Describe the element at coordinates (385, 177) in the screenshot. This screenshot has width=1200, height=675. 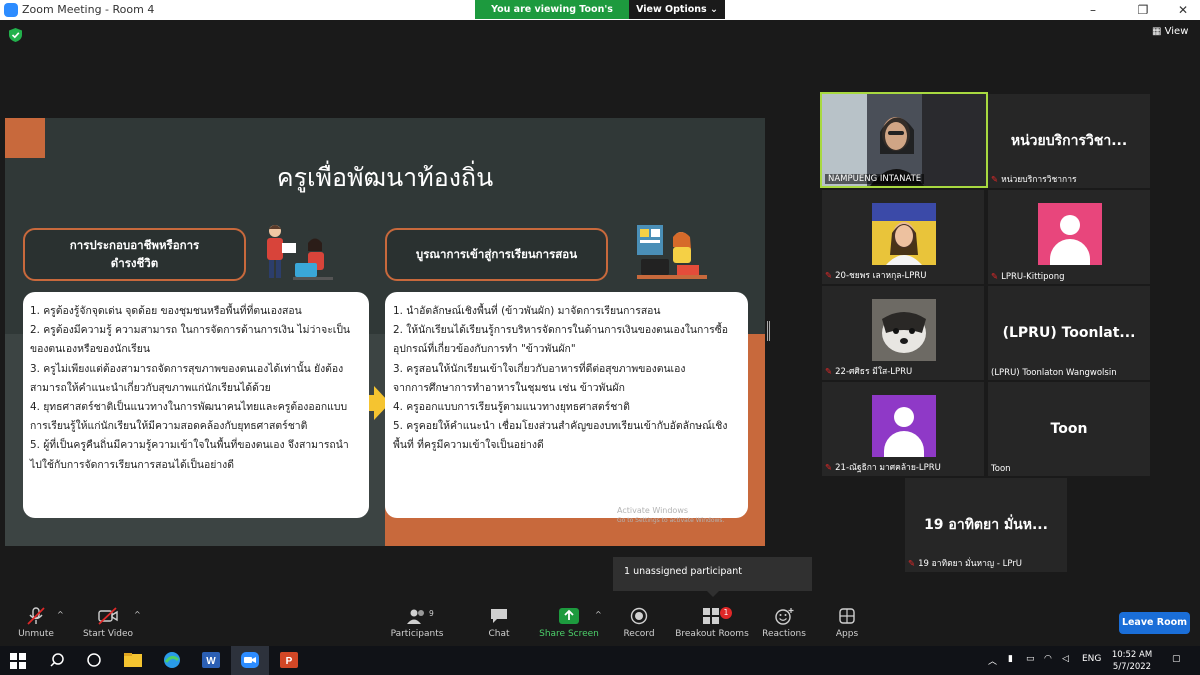
I see `slide-heading: ครูเพื่อพัฒนาท้องถิ่น` at that location.